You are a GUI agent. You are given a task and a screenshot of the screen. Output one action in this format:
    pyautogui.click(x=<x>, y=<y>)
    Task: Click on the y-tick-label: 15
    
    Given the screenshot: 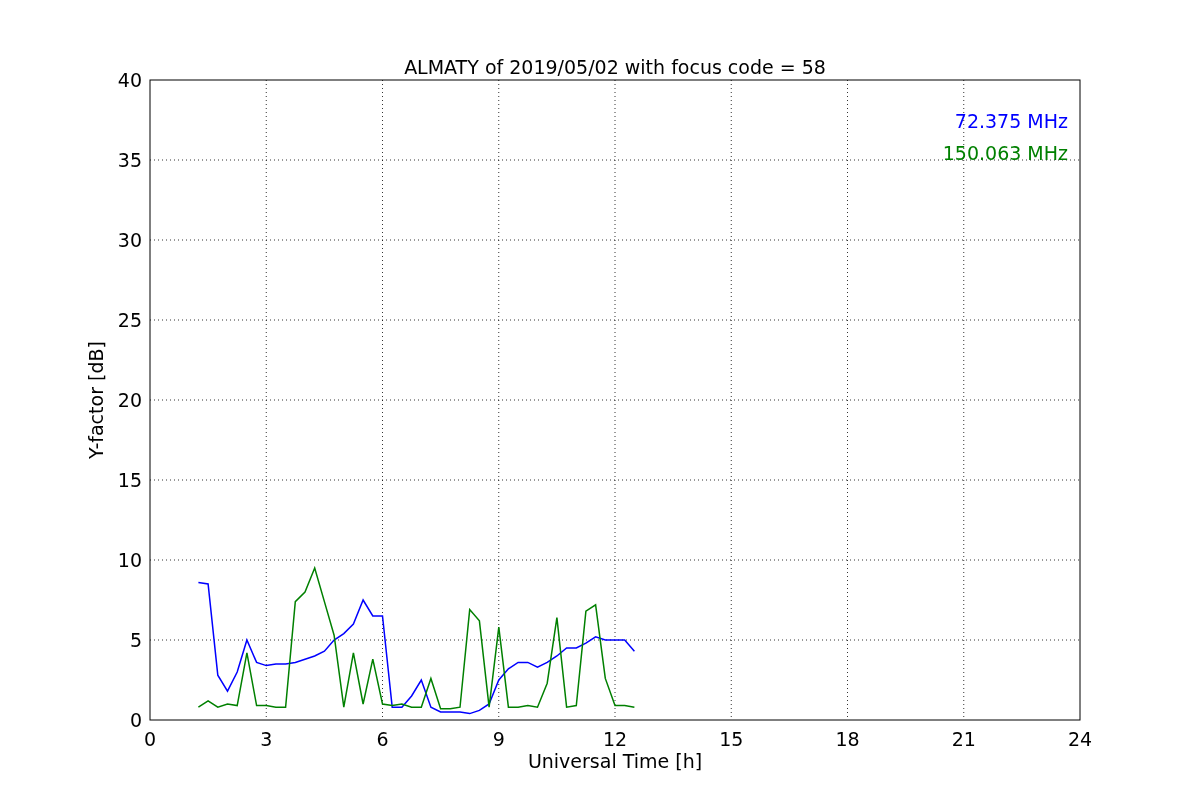 What is the action you would take?
    pyautogui.click(x=129, y=480)
    